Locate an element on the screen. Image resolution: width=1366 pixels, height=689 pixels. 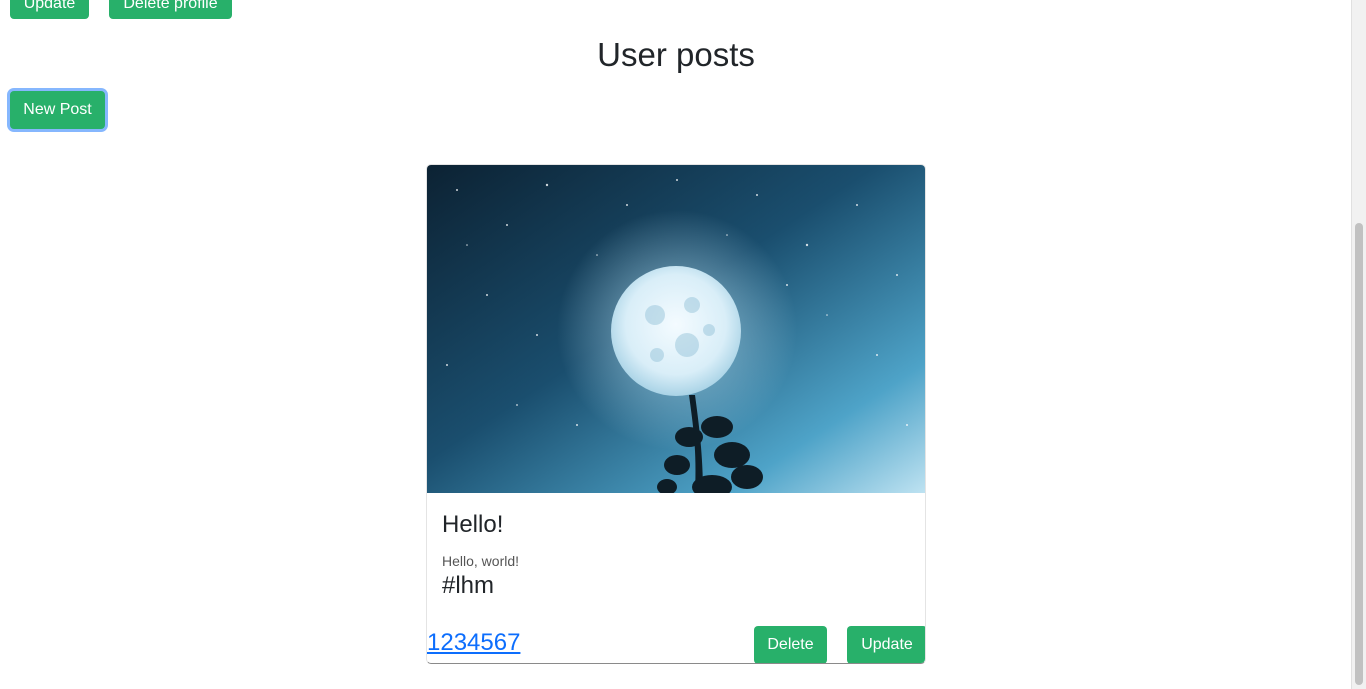
update-profile-button: Update is located at coordinates (49, 9).